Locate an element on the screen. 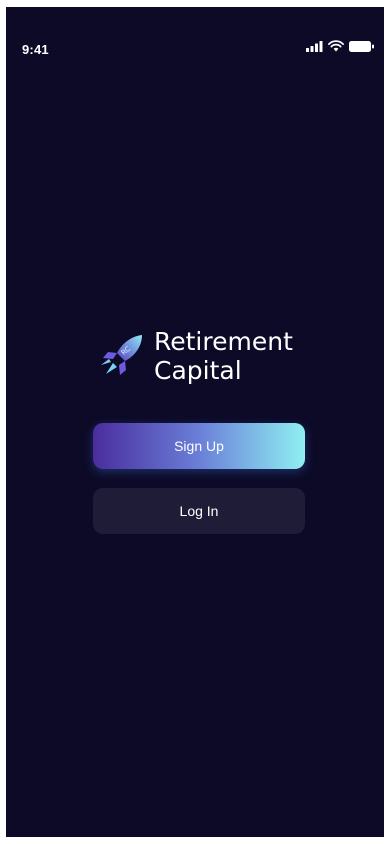 This screenshot has height=844, width=389. signup-button-label: Sign Up is located at coordinates (199, 446).